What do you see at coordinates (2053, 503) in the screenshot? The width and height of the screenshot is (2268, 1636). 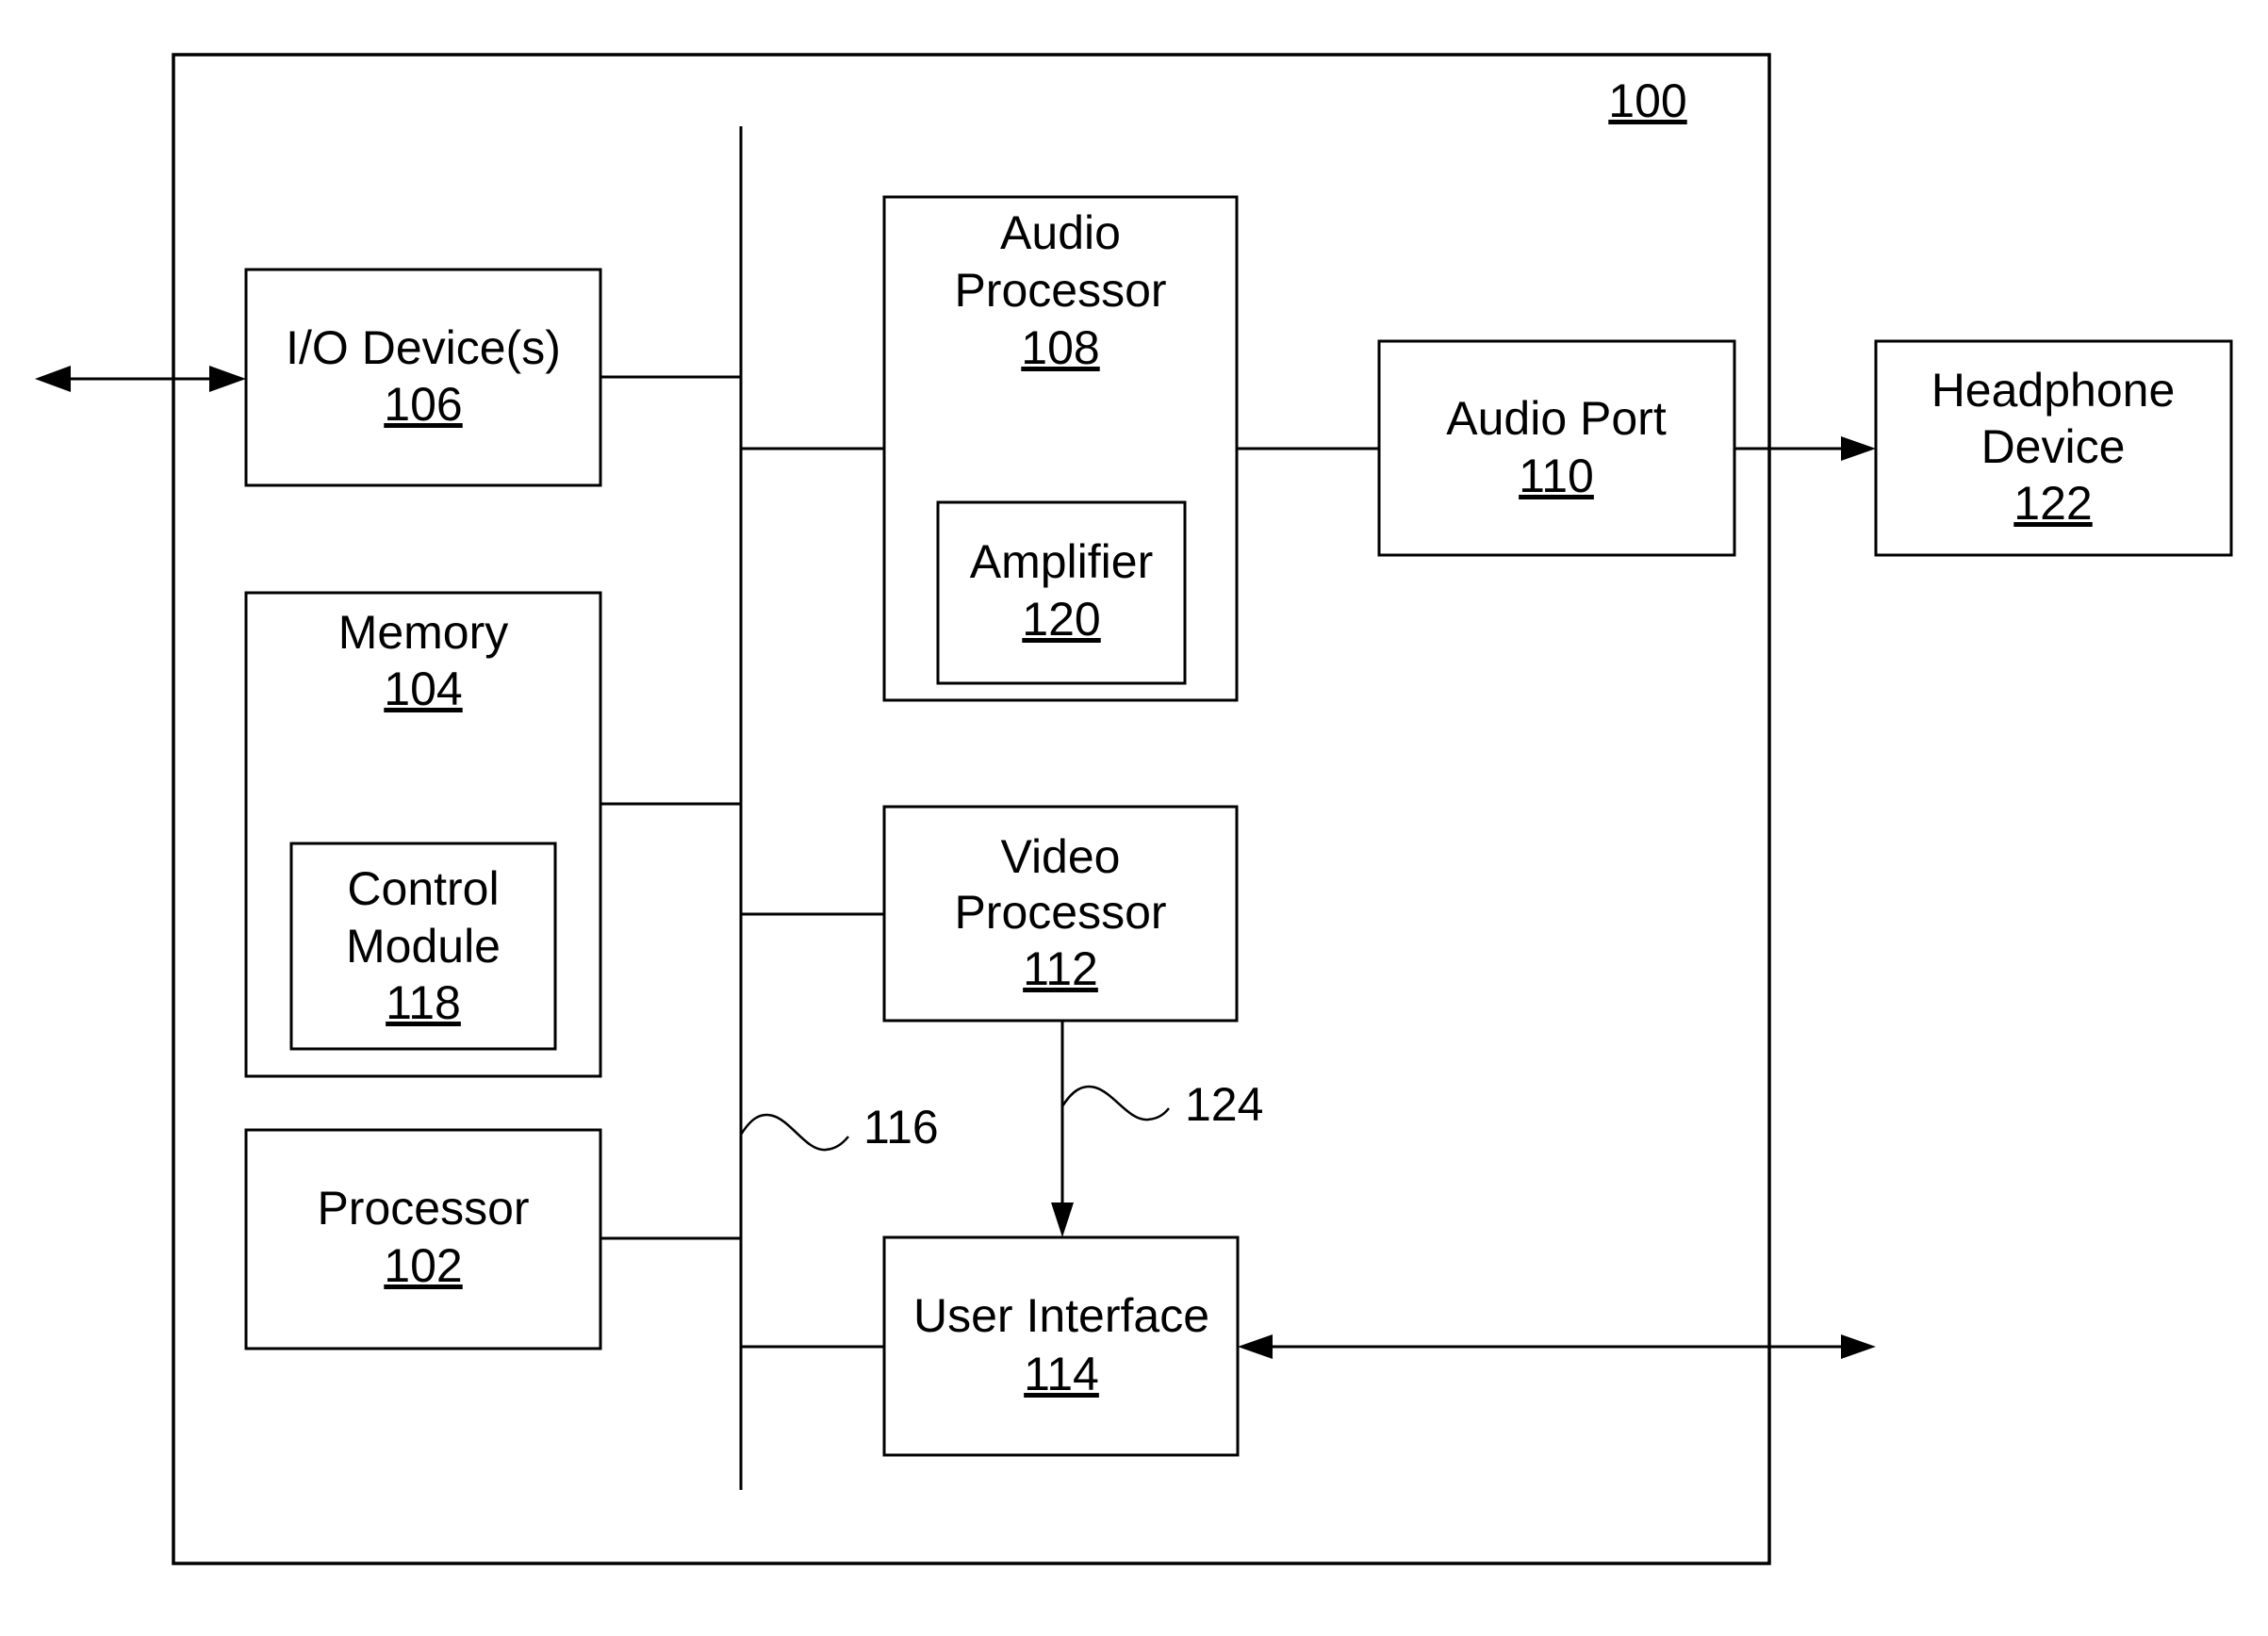 I see `headphone-ref: 122` at bounding box center [2053, 503].